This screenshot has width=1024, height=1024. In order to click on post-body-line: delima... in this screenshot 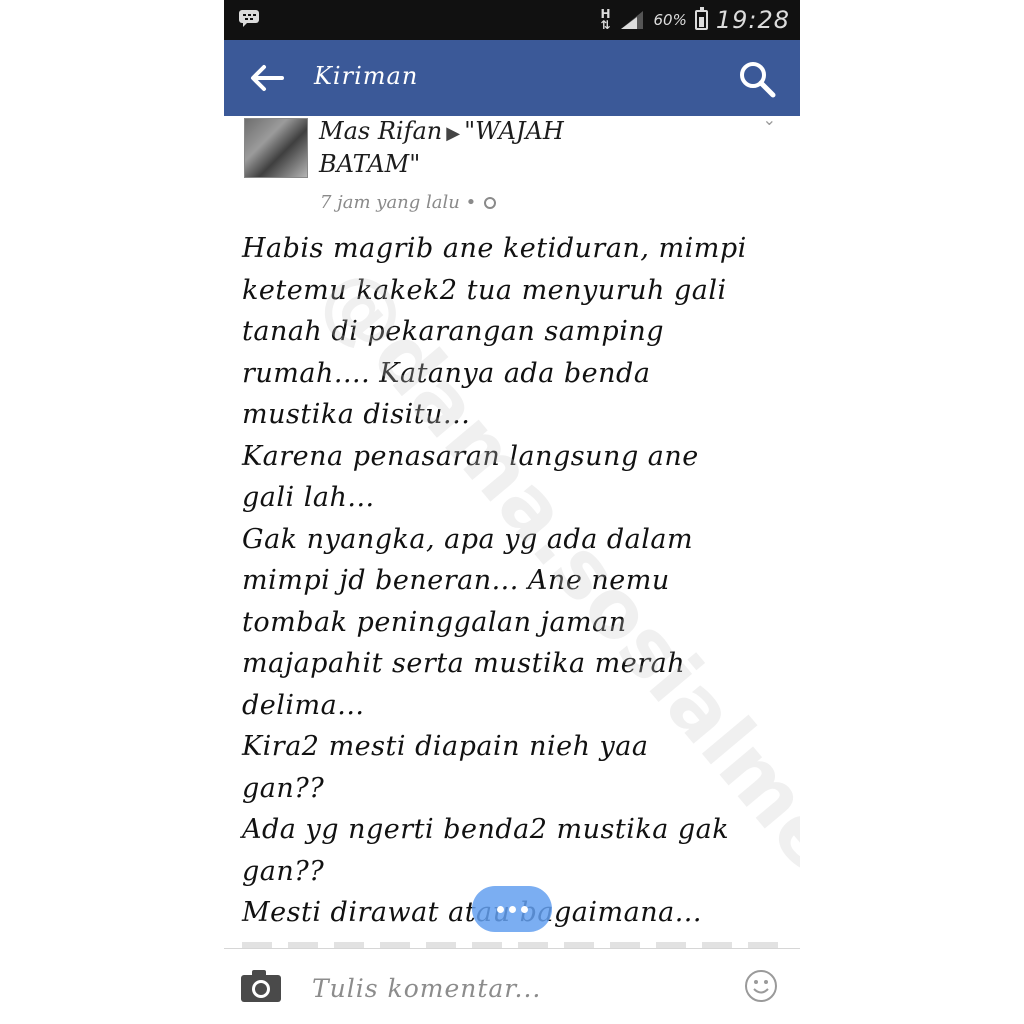, I will do `click(303, 705)`.